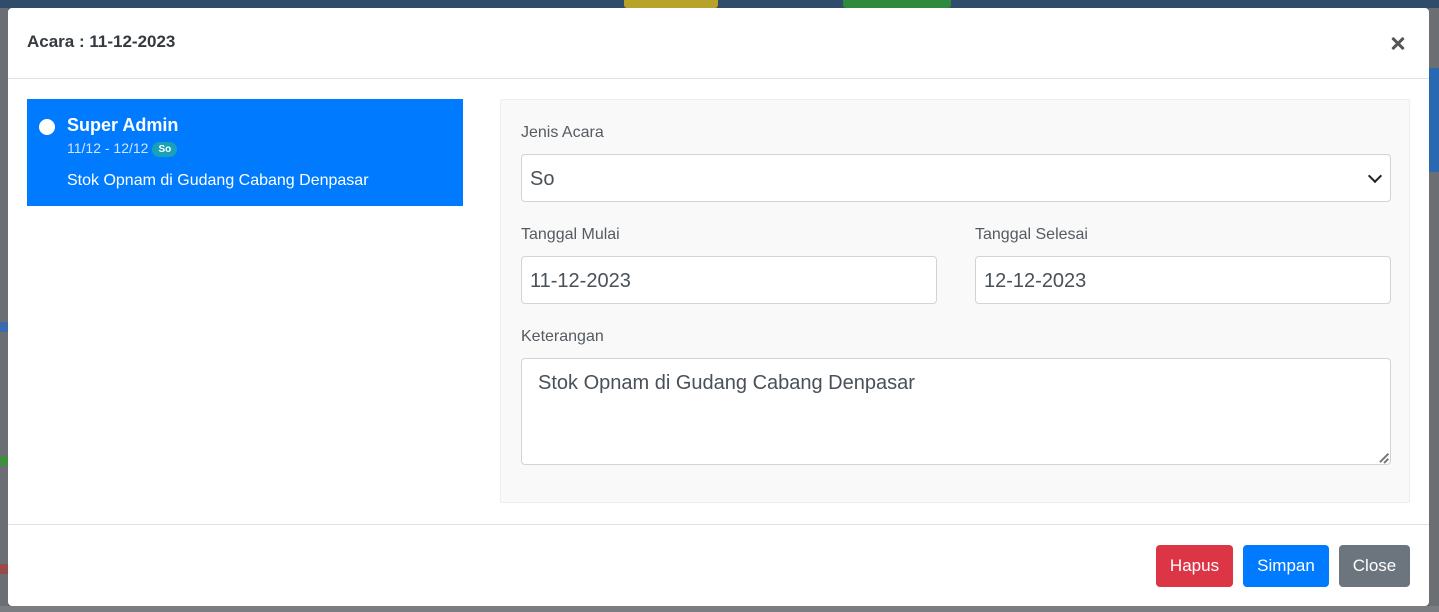 The width and height of the screenshot is (1439, 612). Describe the element at coordinates (1383, 457) in the screenshot. I see `resize-handle-icon` at that location.